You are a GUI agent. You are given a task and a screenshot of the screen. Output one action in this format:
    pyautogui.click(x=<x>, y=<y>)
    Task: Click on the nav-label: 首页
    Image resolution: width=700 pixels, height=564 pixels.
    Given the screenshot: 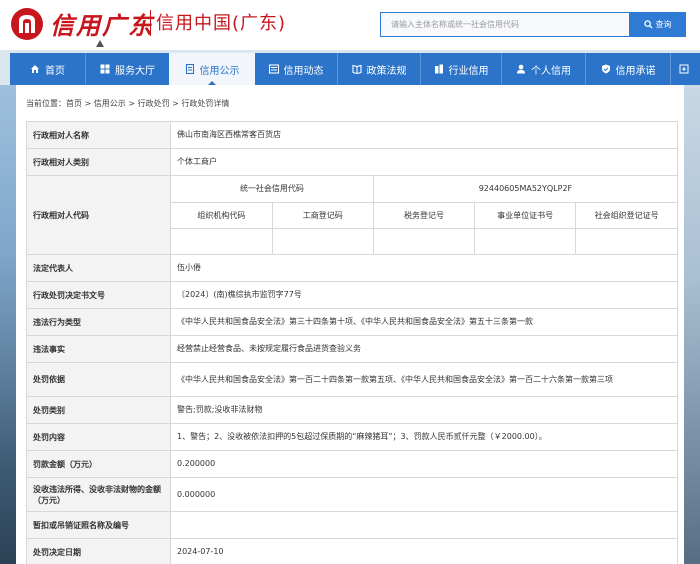 What is the action you would take?
    pyautogui.click(x=55, y=71)
    